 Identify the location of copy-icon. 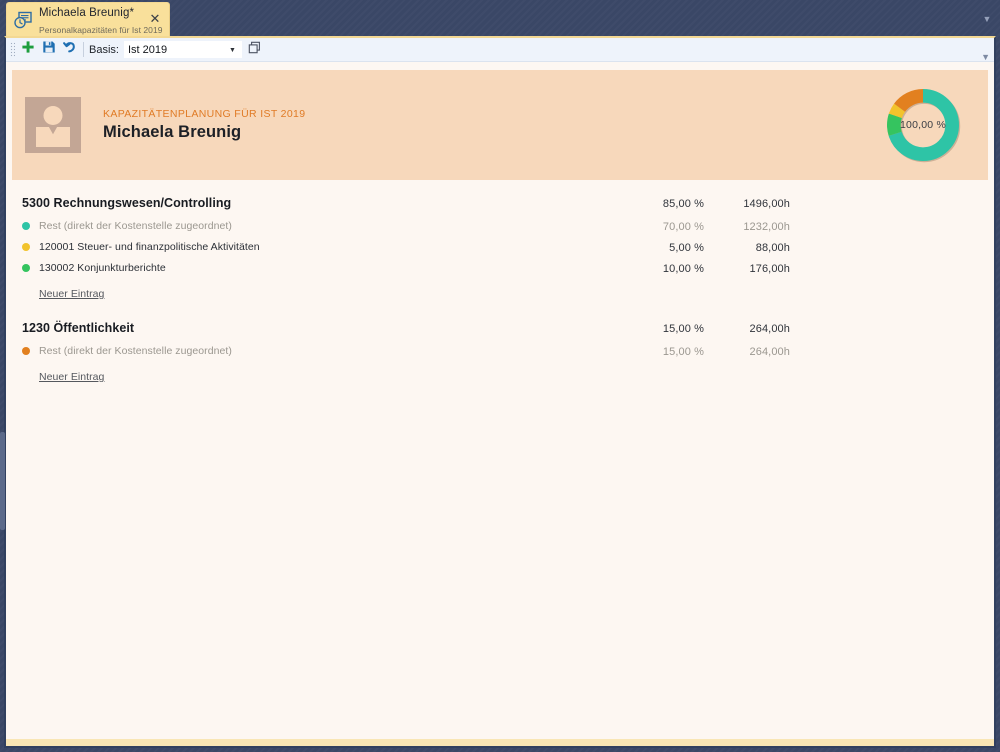
(254, 50).